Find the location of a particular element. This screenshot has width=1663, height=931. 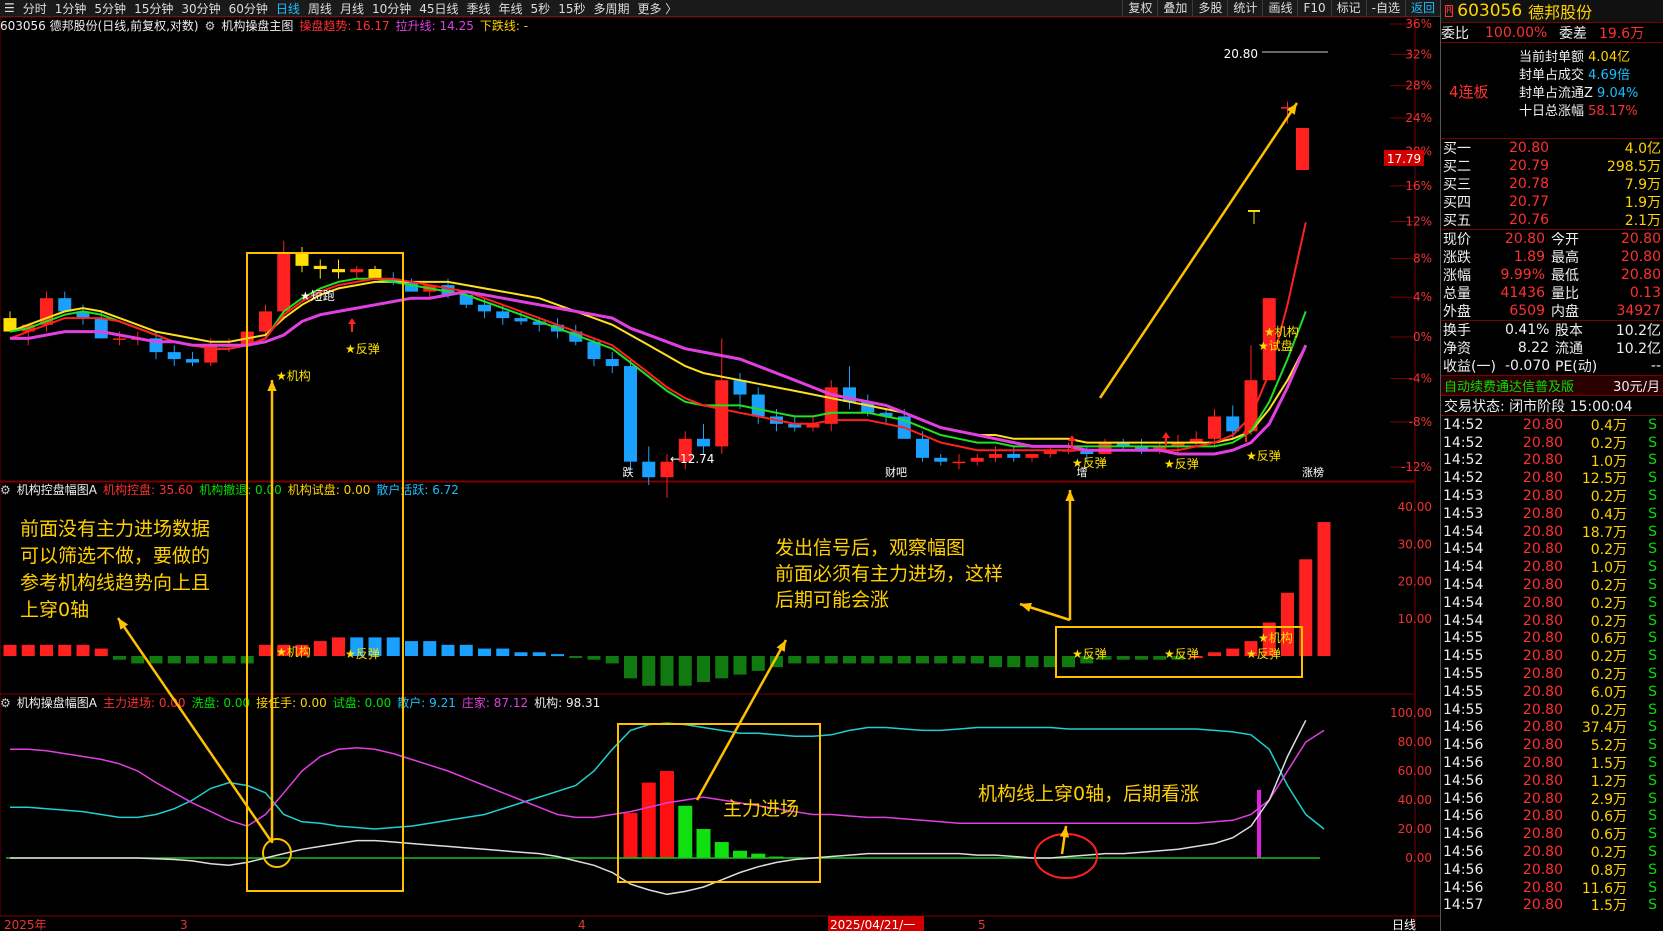

event-tag: 涨榜 is located at coordinates (1313, 472).